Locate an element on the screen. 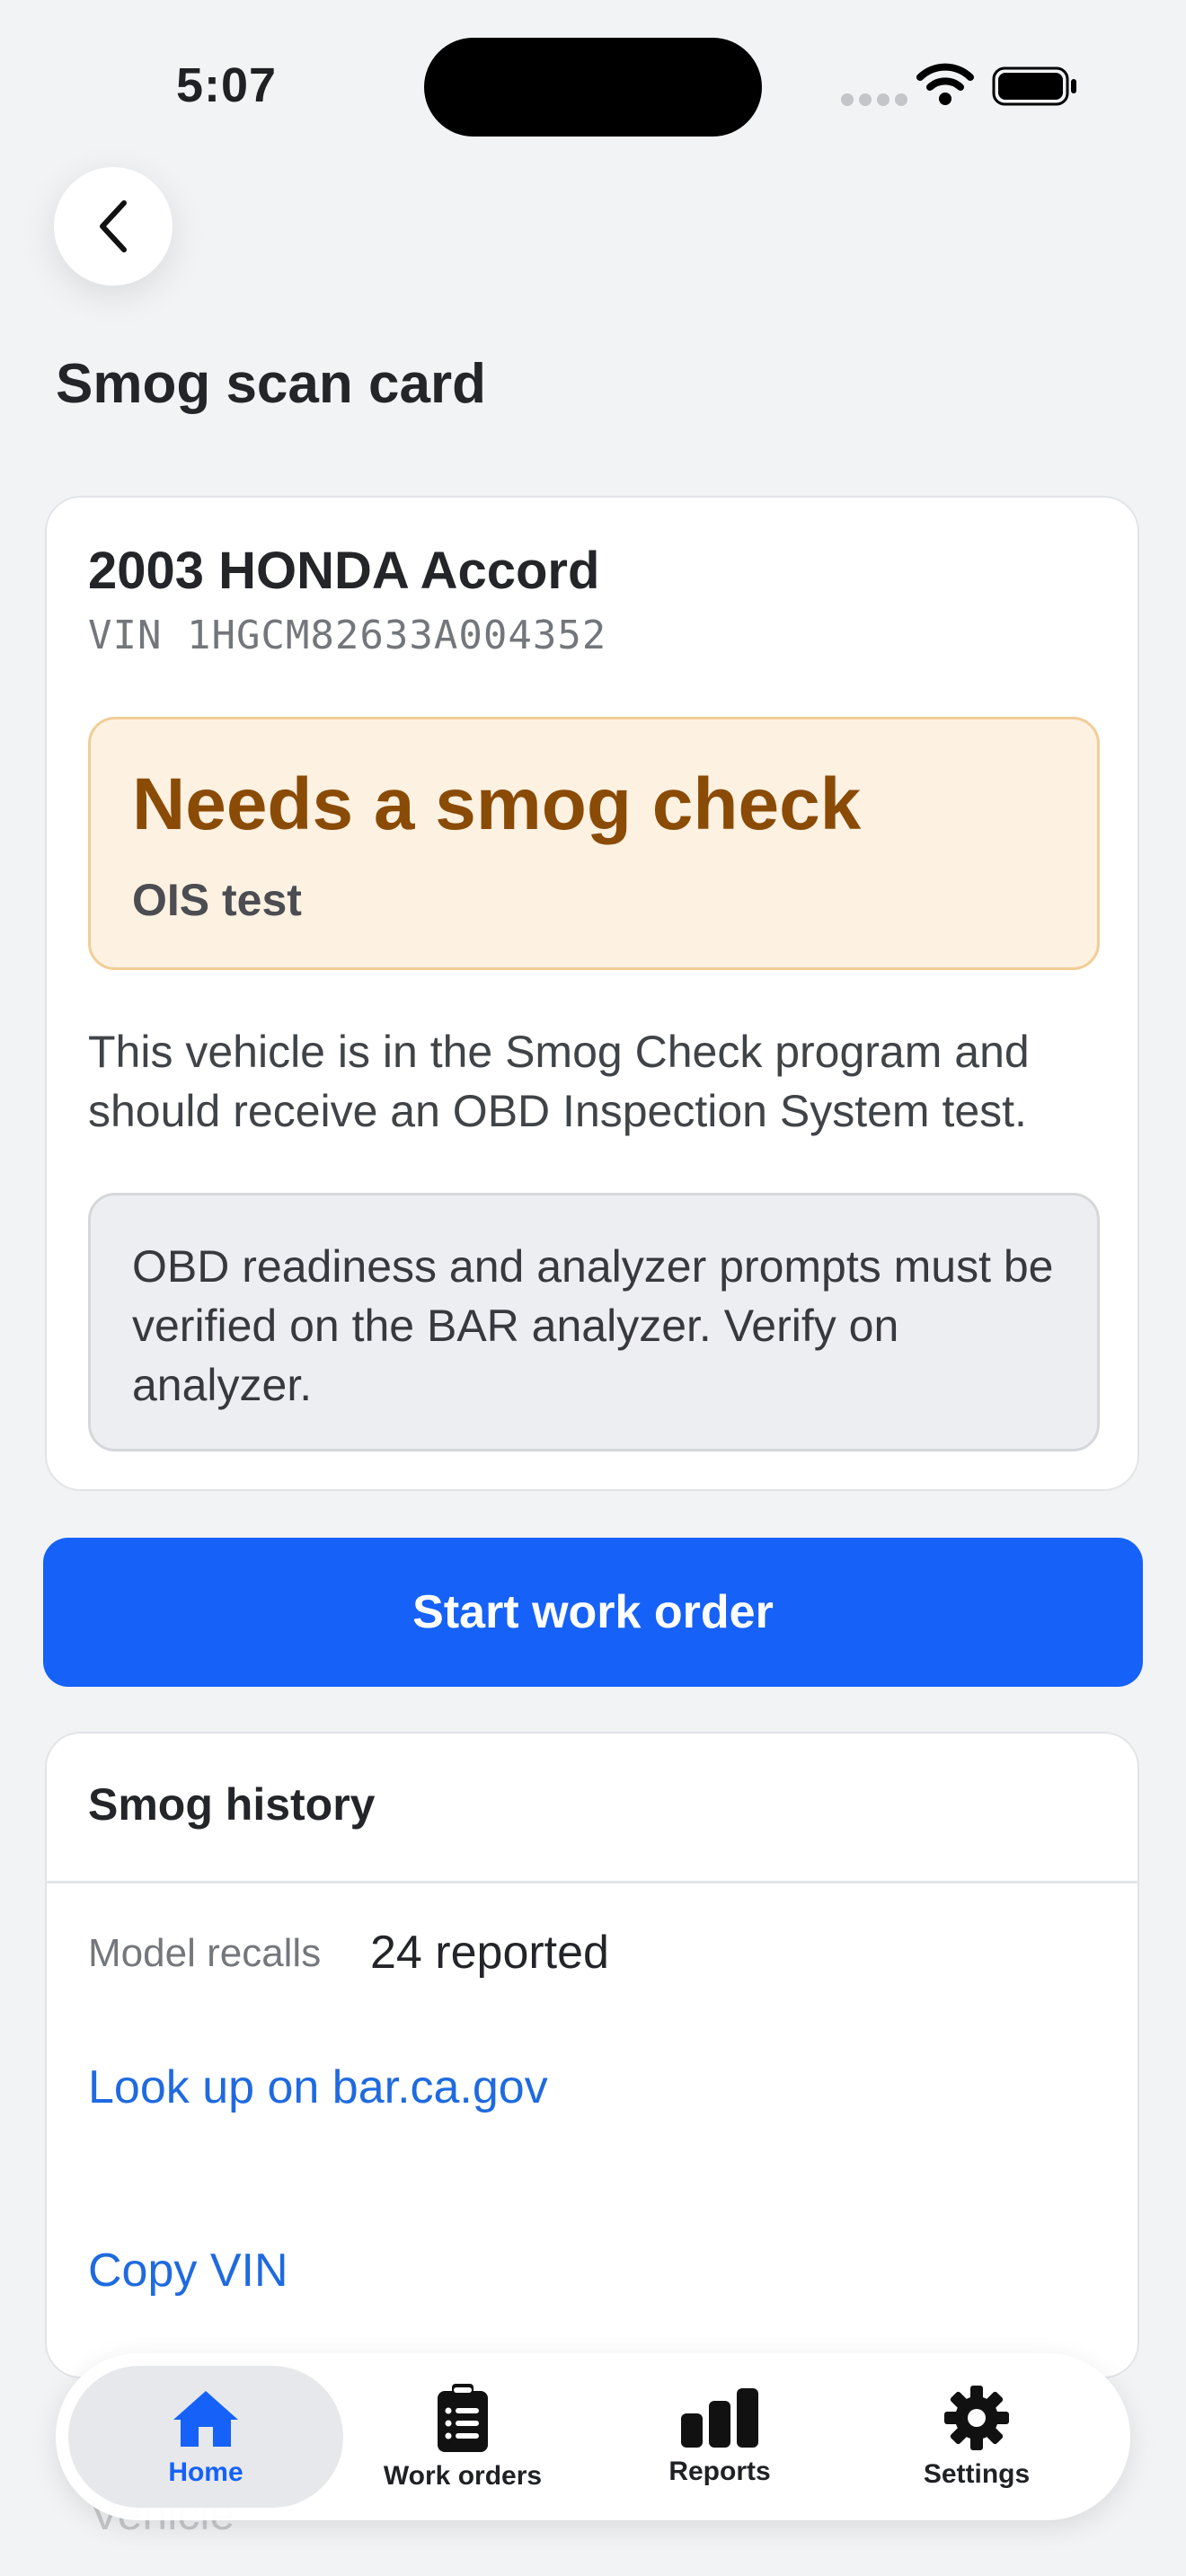 This screenshot has height=2576, width=1186. vehicle-vin: VIN 1HGCM82633A004352 is located at coordinates (347, 635).